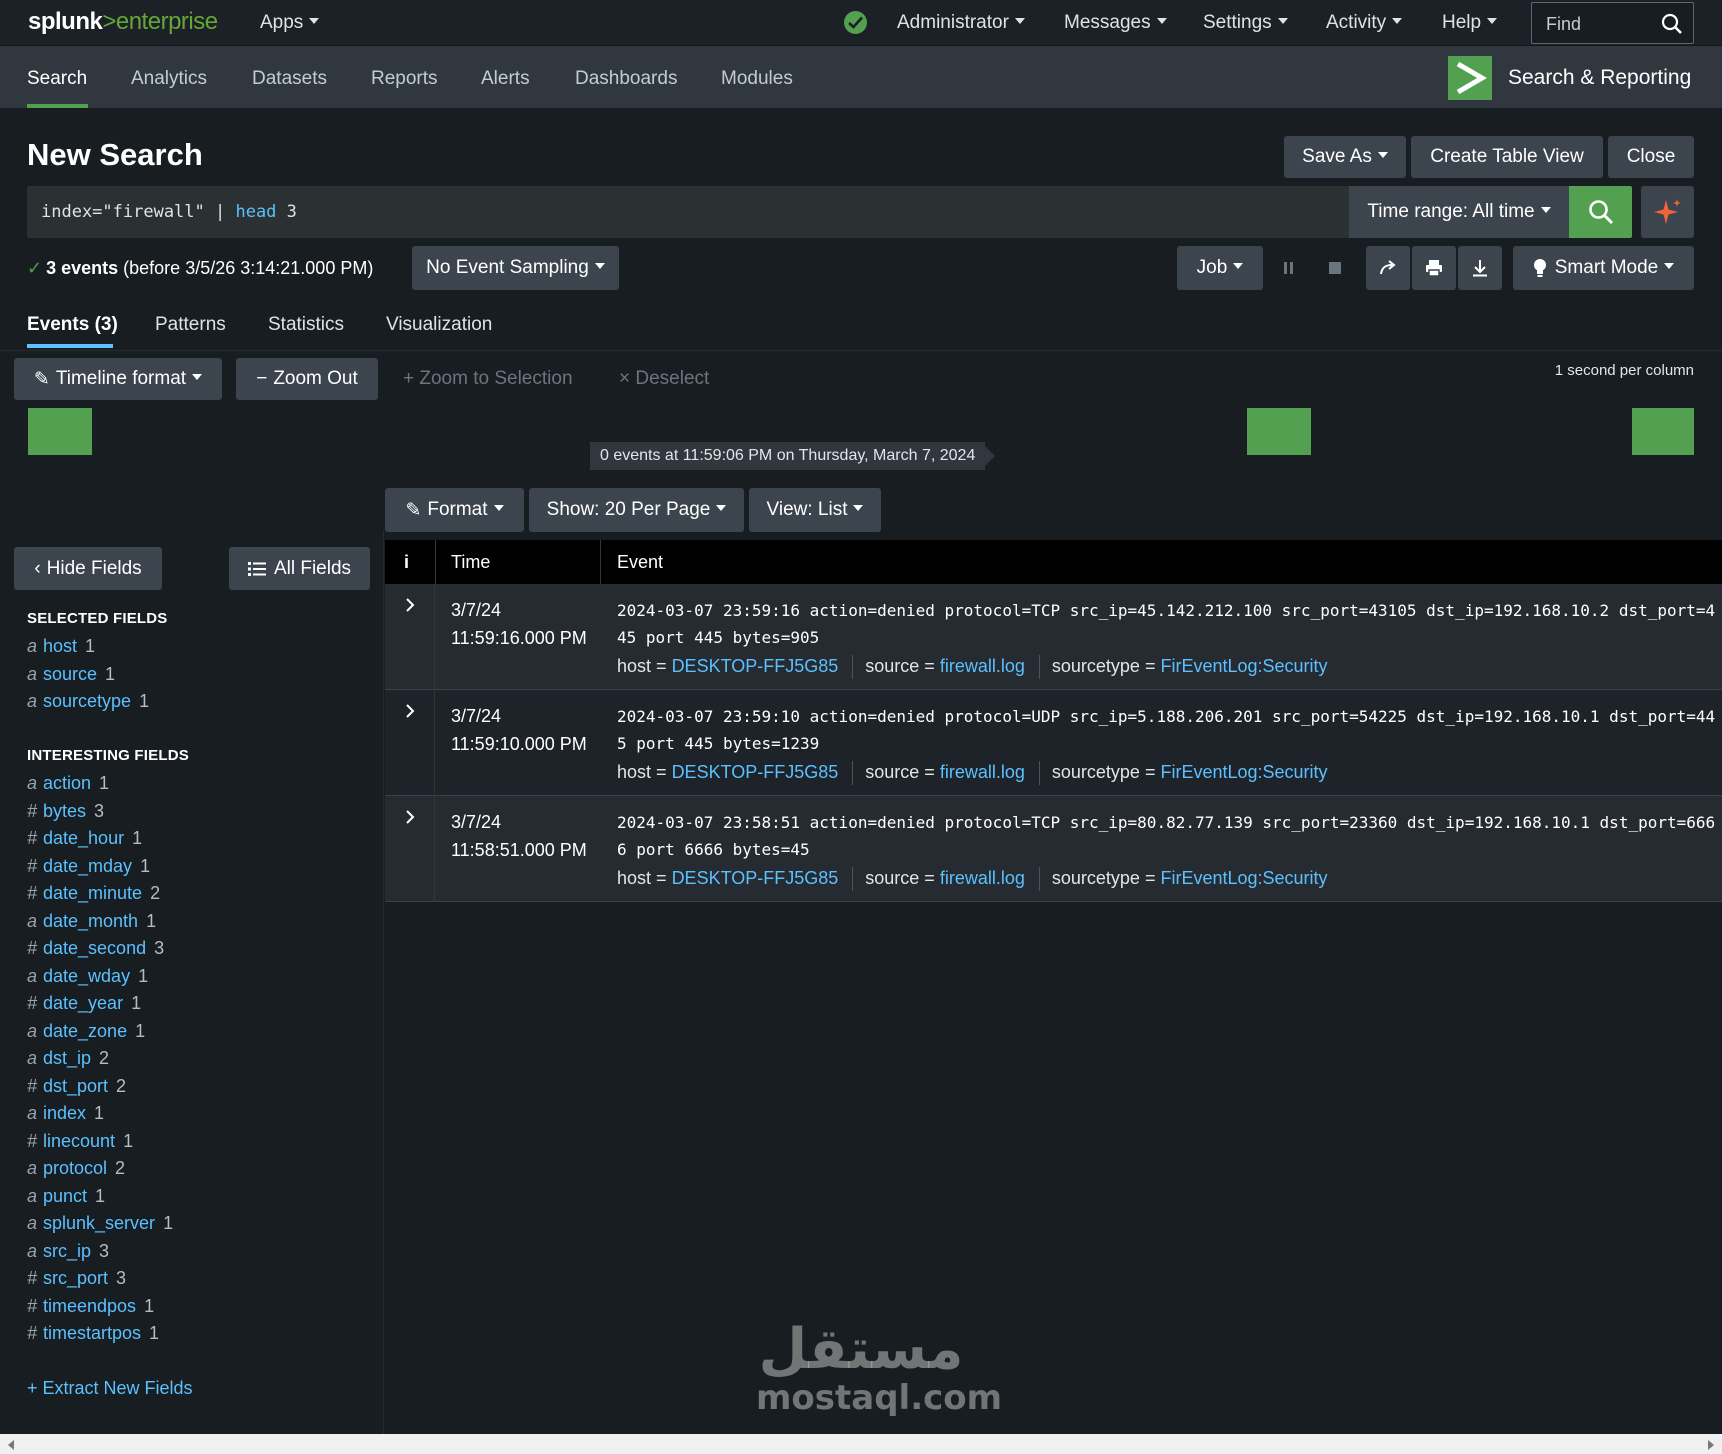 The width and height of the screenshot is (1722, 1454). I want to click on field-item: a date_month 1, so click(91, 921).